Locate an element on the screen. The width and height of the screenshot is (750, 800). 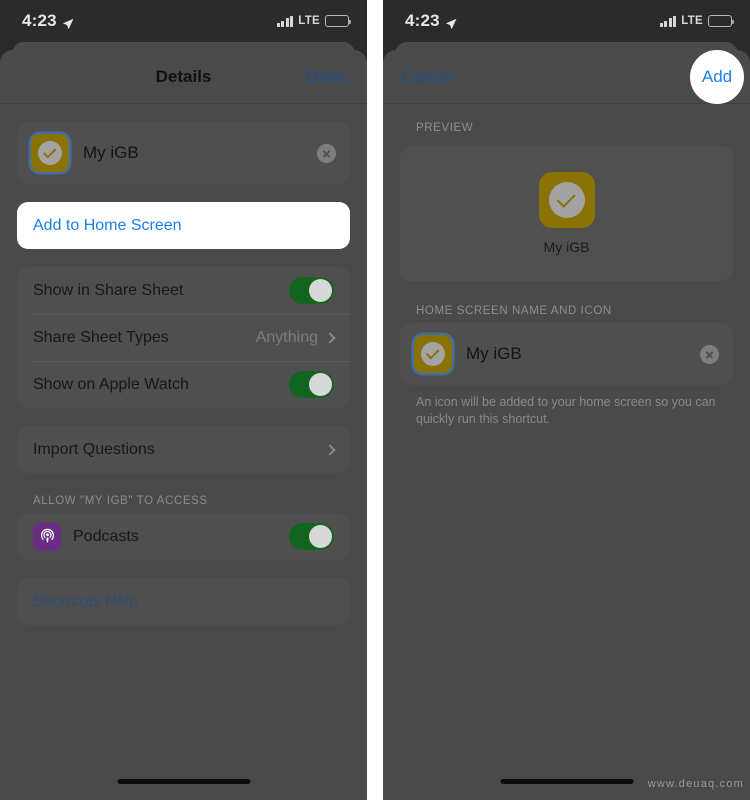
access-section-header: ALLOW "MY IGB" TO ACCESS is located at coordinates (120, 501).